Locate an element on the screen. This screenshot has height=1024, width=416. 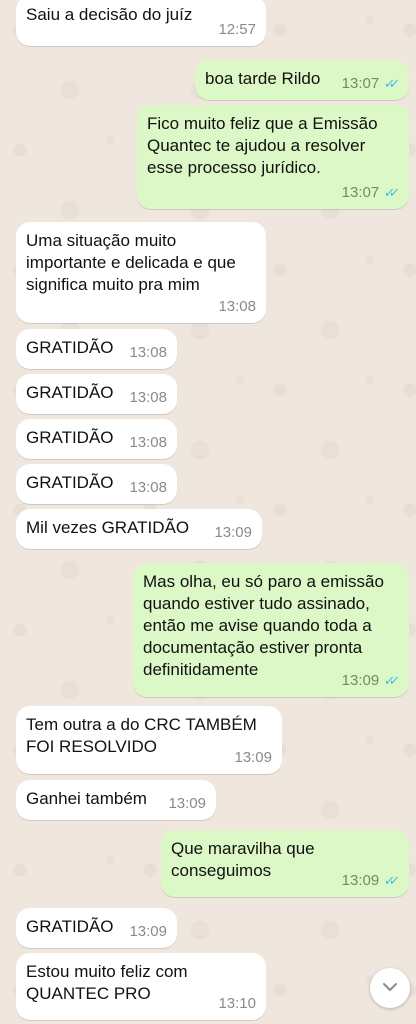
message-meta: 13:10 is located at coordinates (237, 1004).